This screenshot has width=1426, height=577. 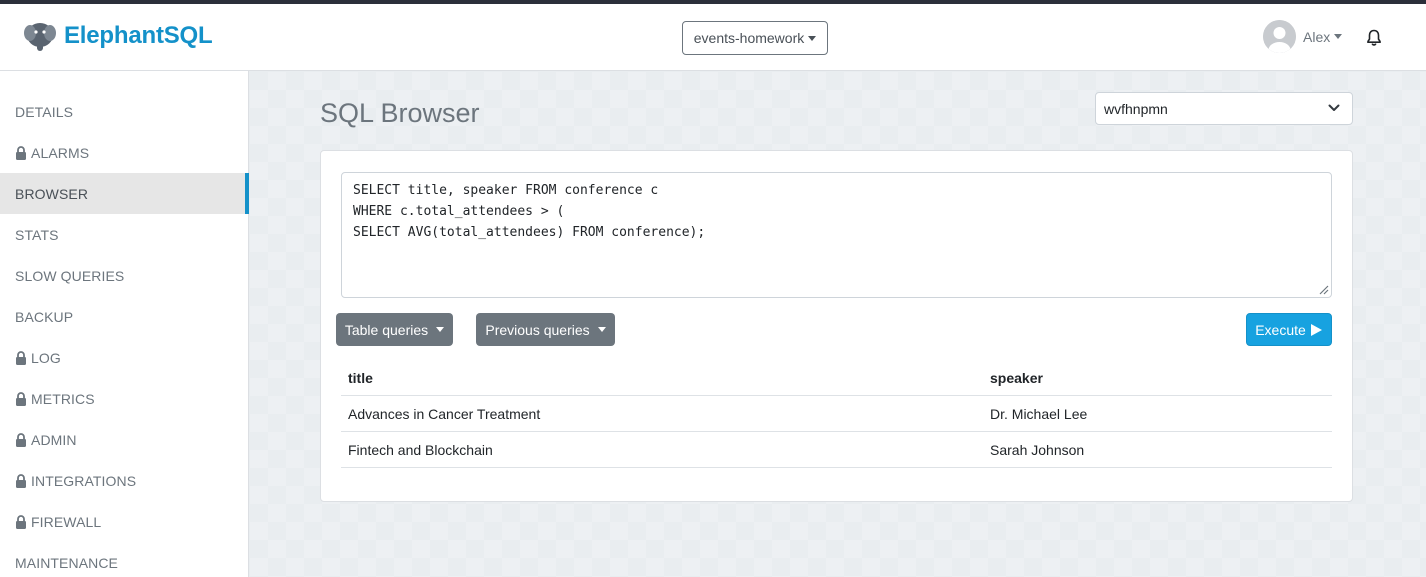 I want to click on sidebar-item-label: INTEGRATIONS, so click(x=84, y=480).